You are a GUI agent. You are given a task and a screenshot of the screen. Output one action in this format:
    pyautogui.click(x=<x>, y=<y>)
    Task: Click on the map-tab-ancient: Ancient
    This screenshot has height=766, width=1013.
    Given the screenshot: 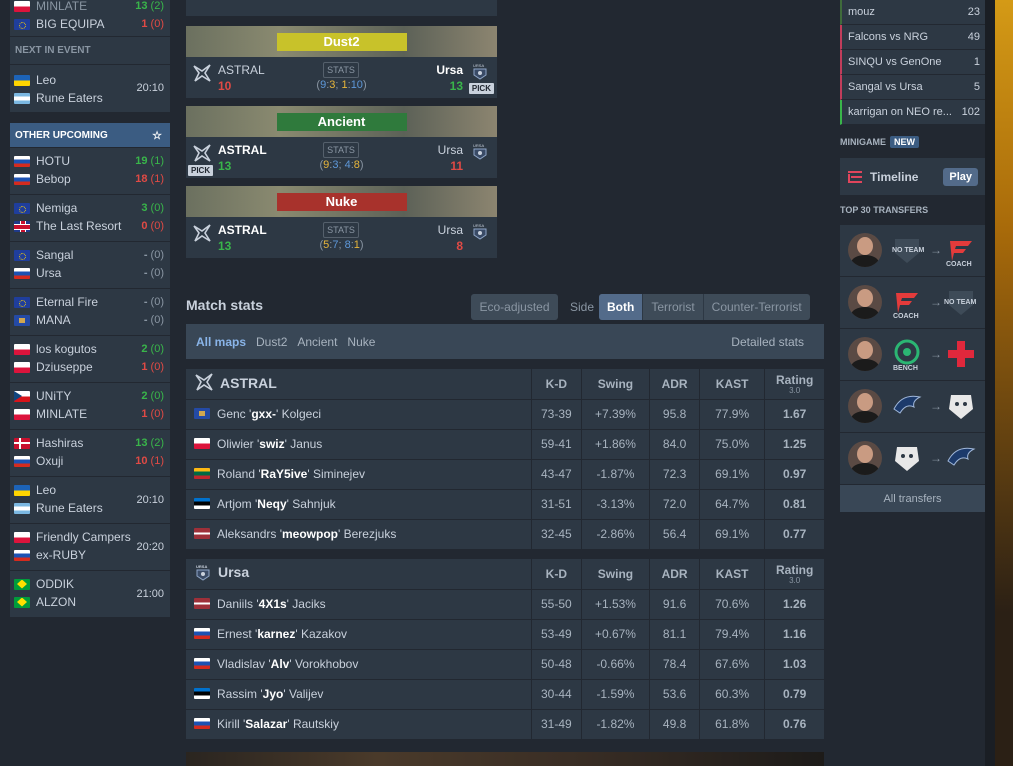 What is the action you would take?
    pyautogui.click(x=317, y=342)
    